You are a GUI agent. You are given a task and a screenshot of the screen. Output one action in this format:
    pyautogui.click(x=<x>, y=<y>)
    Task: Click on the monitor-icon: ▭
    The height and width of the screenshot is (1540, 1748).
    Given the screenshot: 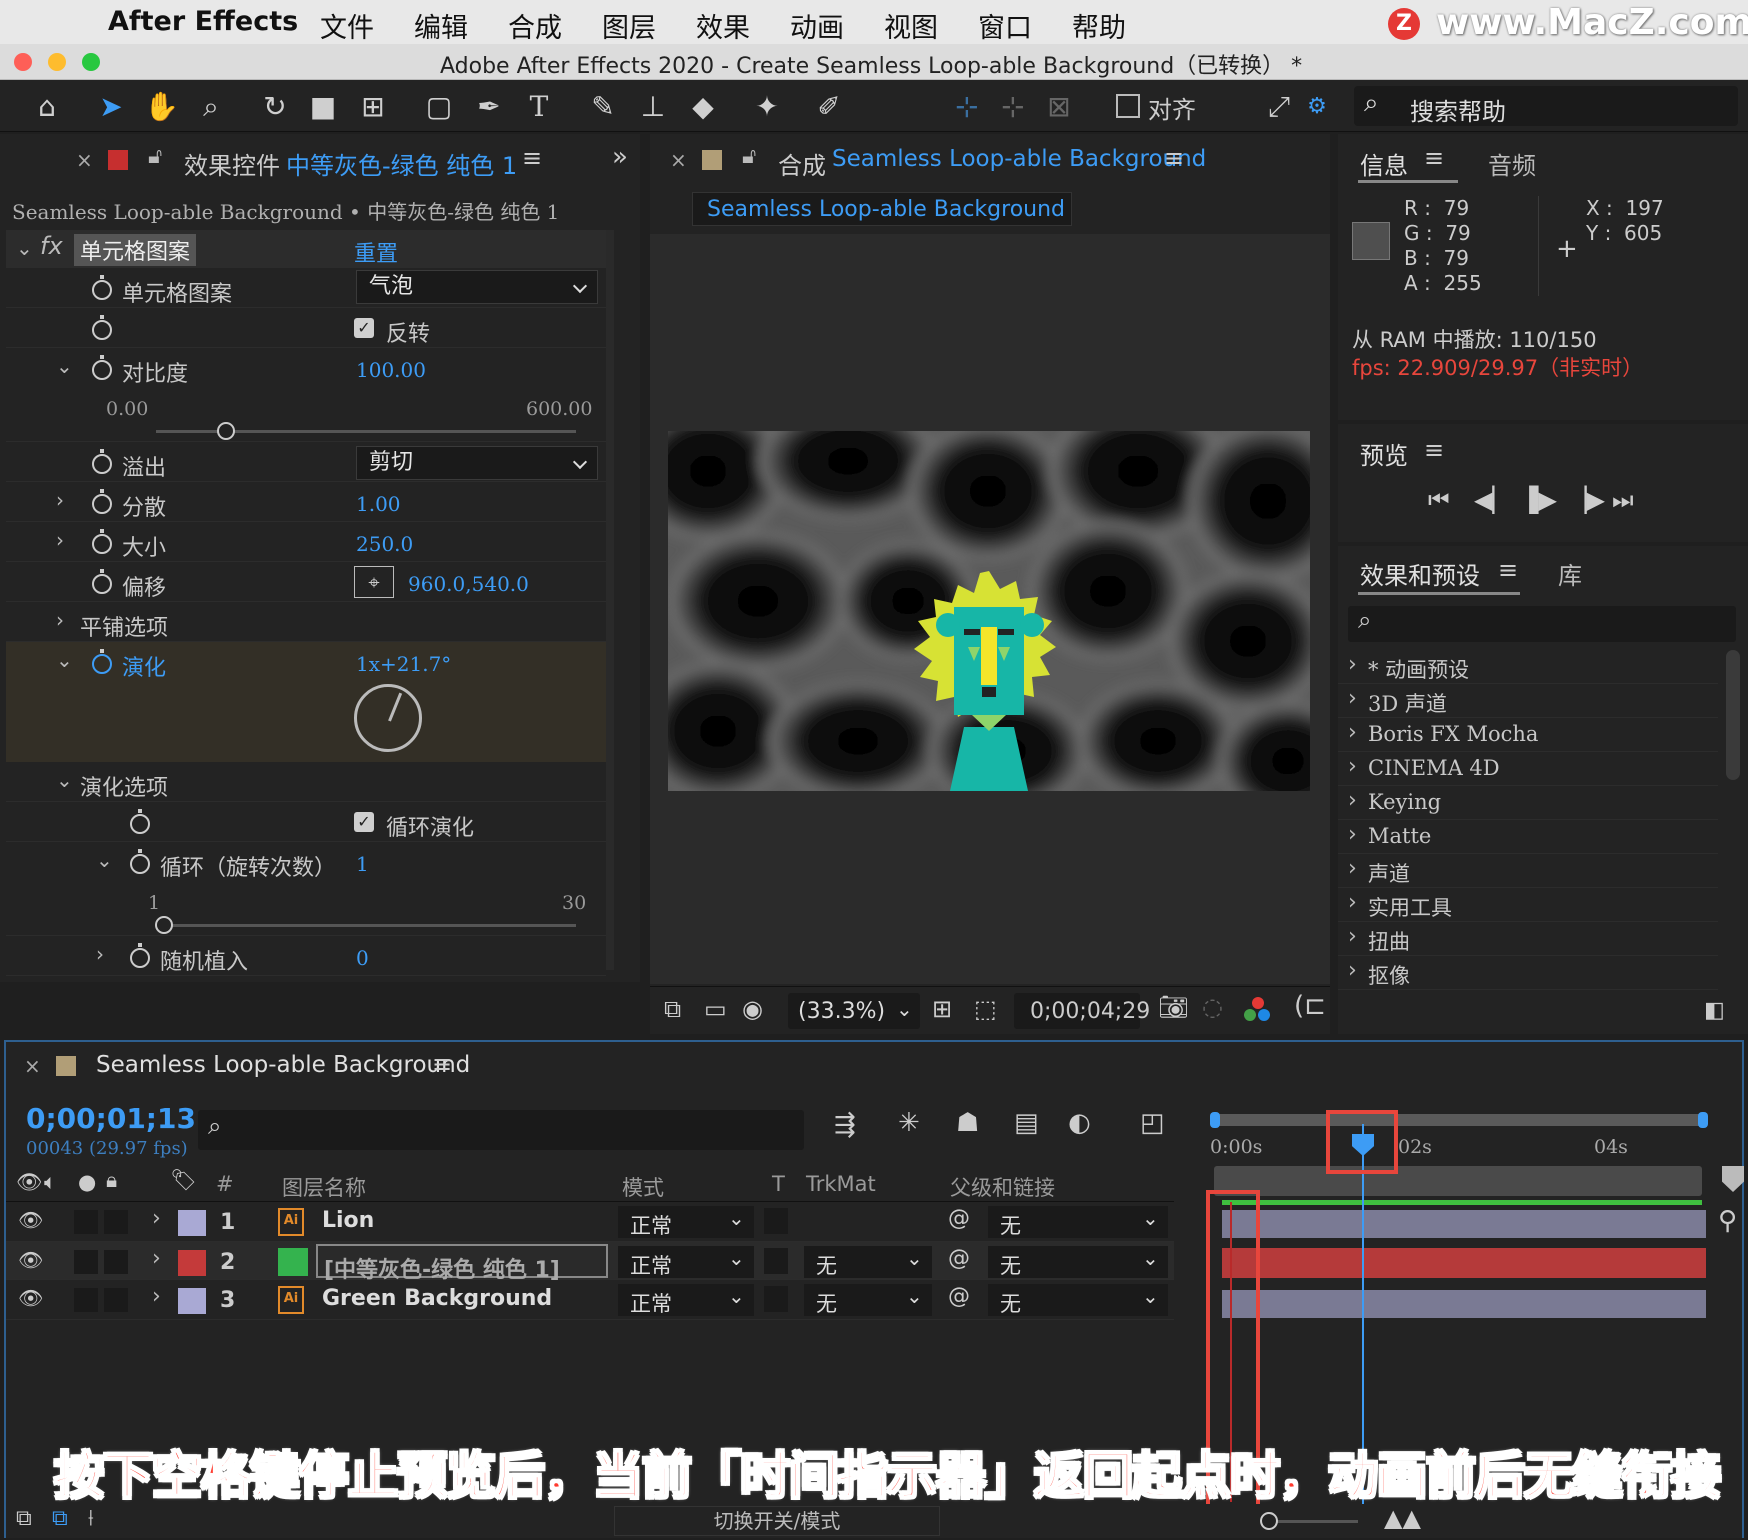 What is the action you would take?
    pyautogui.click(x=715, y=1009)
    